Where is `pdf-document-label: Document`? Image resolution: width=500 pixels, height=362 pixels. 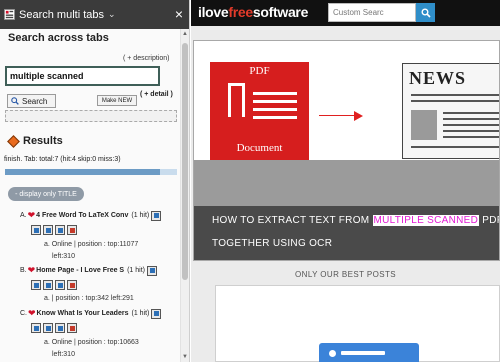 pdf-document-label: Document is located at coordinates (259, 148).